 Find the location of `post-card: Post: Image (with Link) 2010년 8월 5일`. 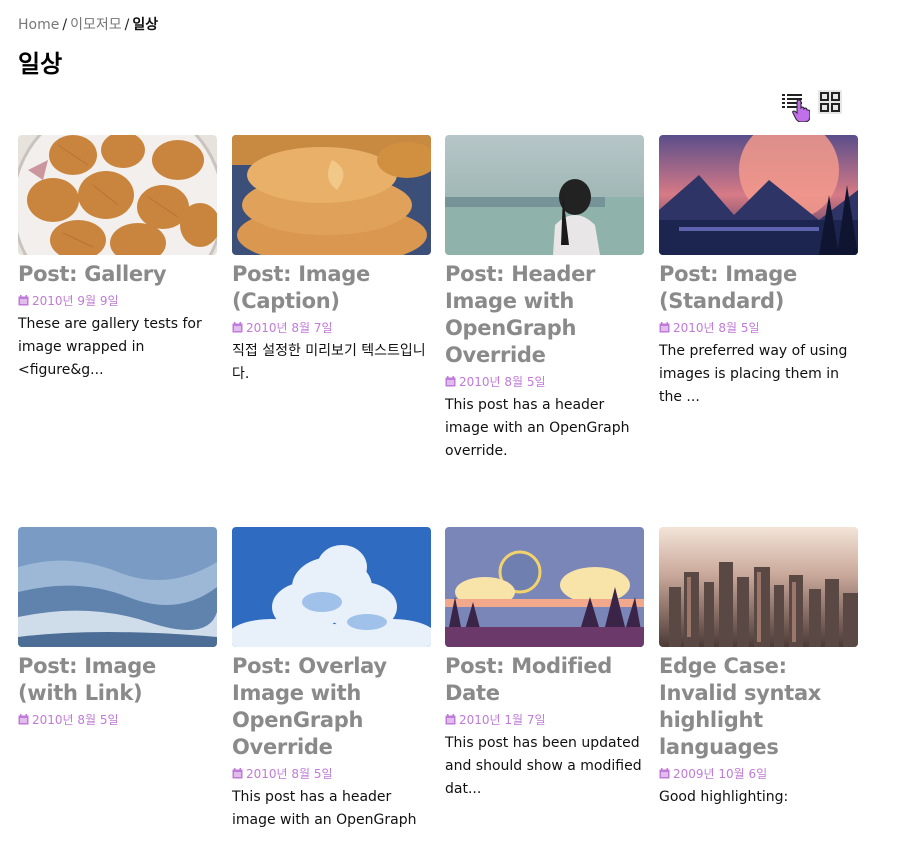

post-card: Post: Image (with Link) 2010년 8월 5일 is located at coordinates (117, 627).